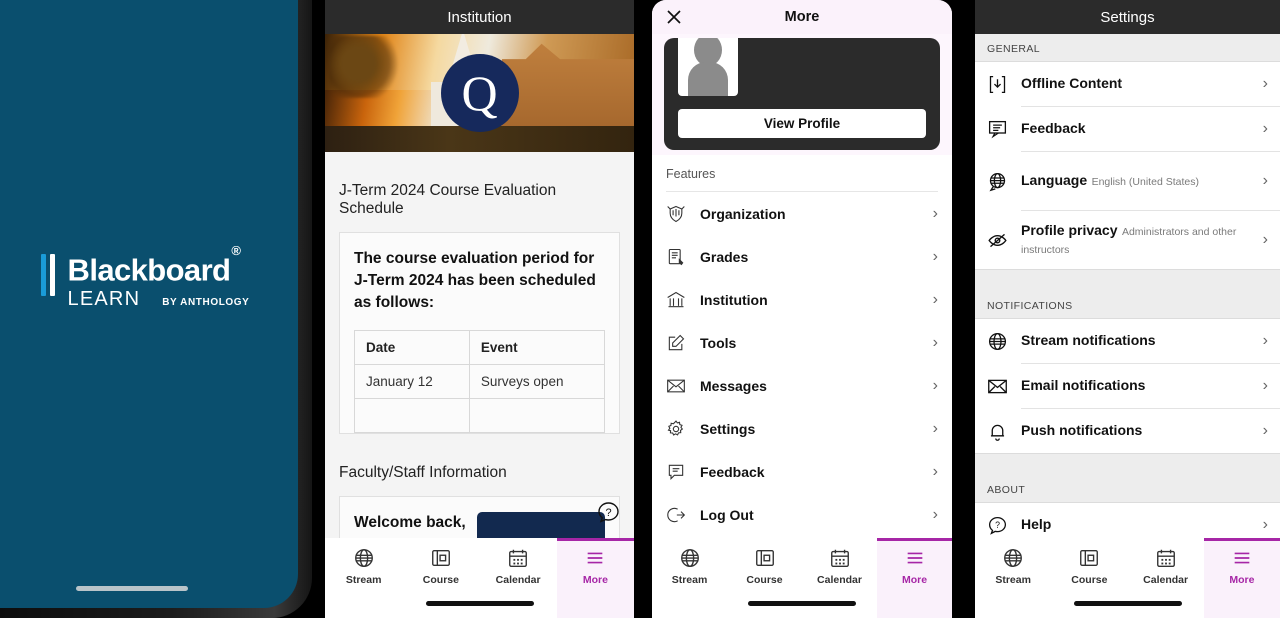 Image resolution: width=1280 pixels, height=618 pixels. Describe the element at coordinates (676, 214) in the screenshot. I see `organization-crest-icon` at that location.